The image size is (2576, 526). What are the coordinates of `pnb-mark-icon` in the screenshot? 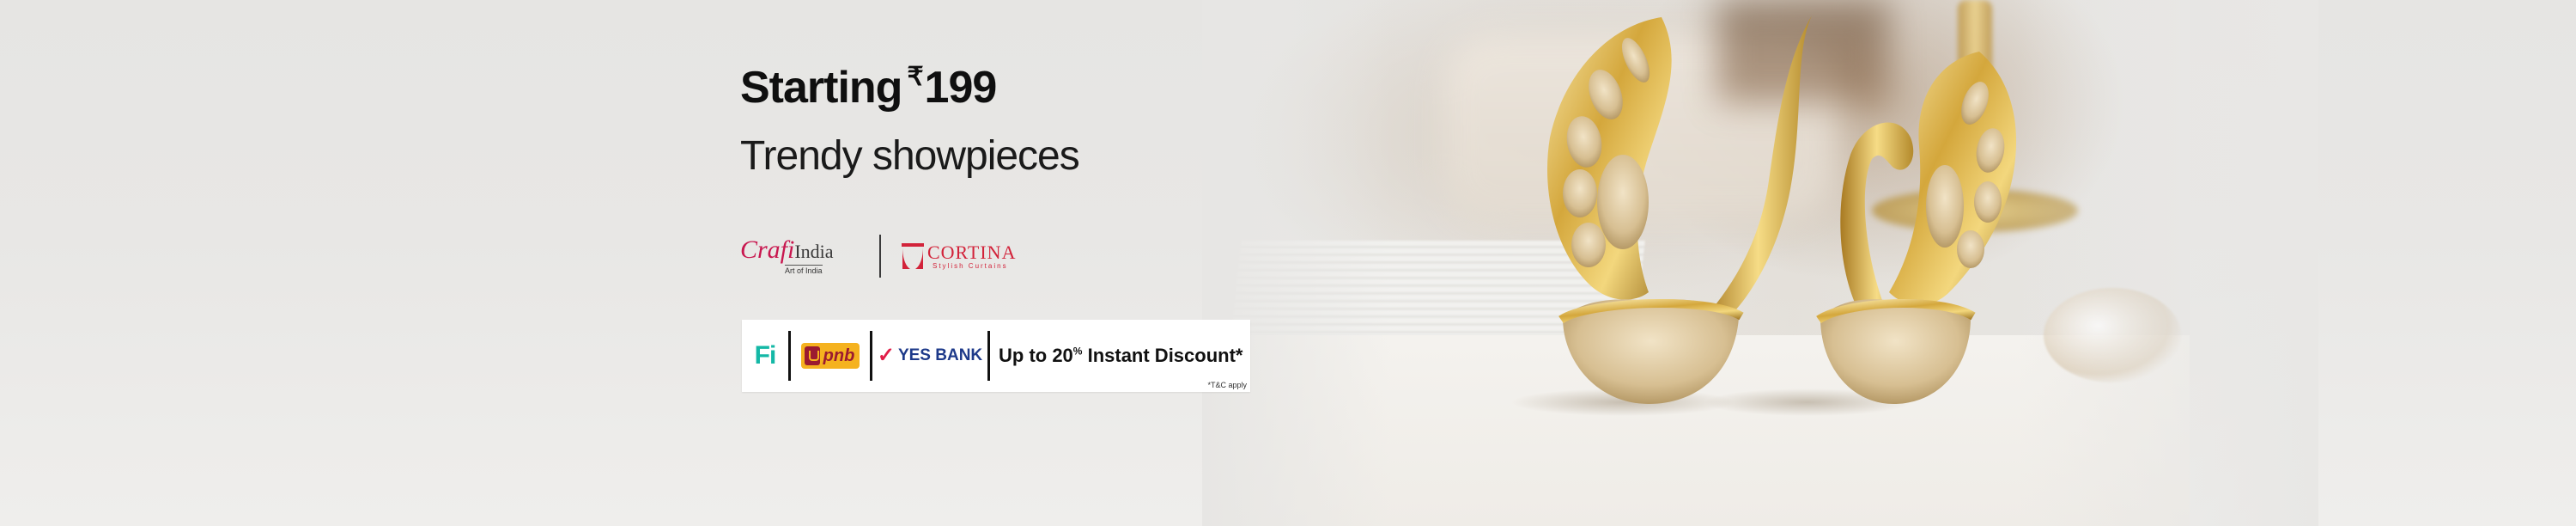 It's located at (812, 355).